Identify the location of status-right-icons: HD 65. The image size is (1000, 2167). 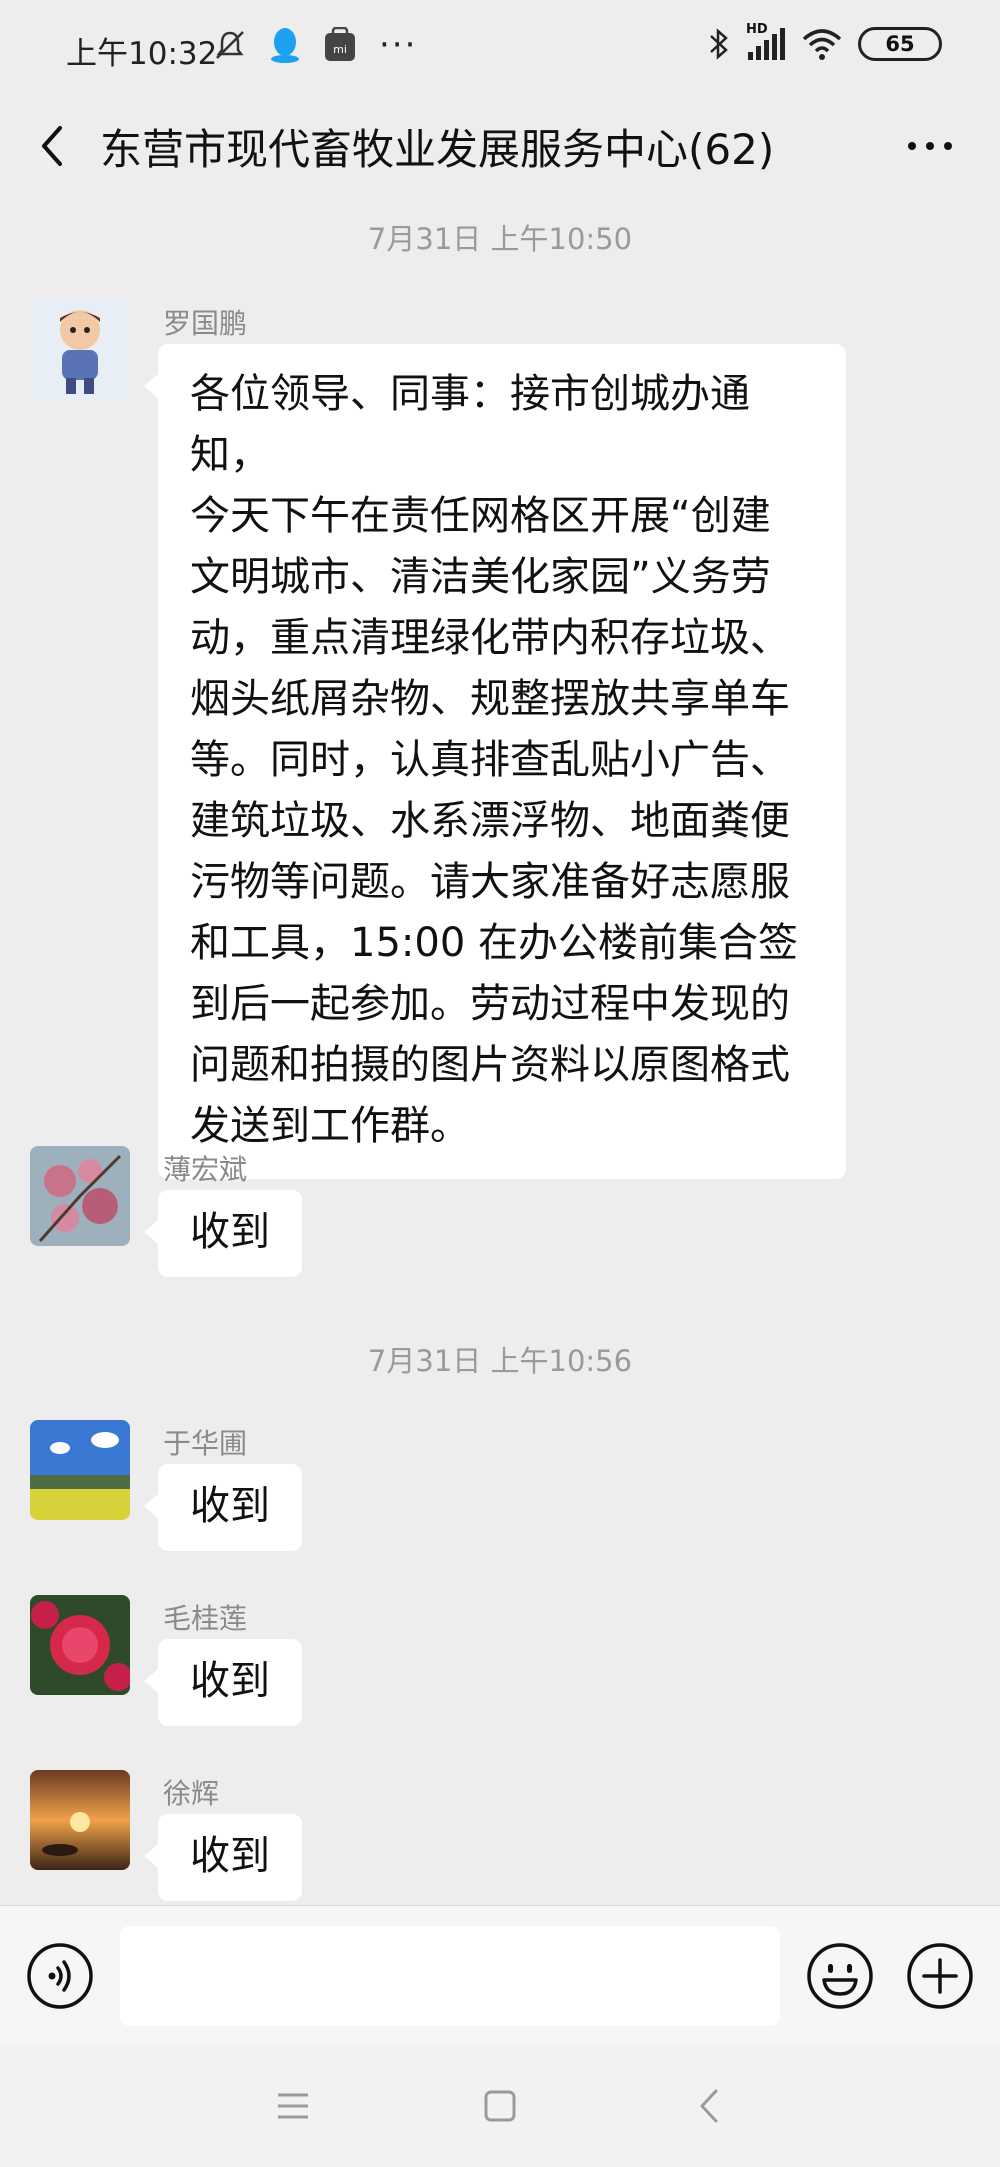
(825, 42).